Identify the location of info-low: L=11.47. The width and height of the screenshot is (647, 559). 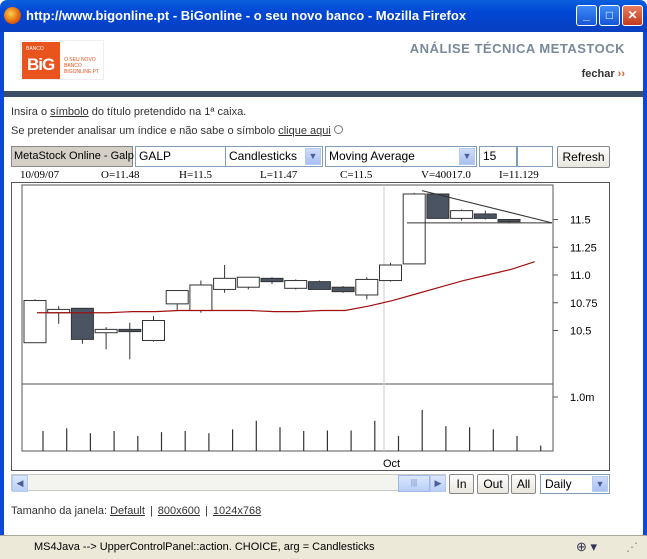
(279, 175).